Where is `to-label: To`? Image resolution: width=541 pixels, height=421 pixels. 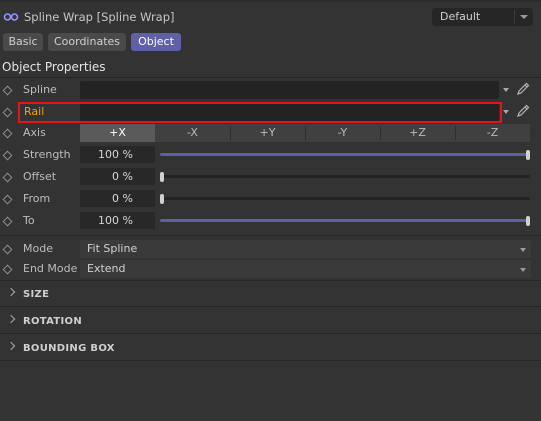 to-label: To is located at coordinates (29, 220).